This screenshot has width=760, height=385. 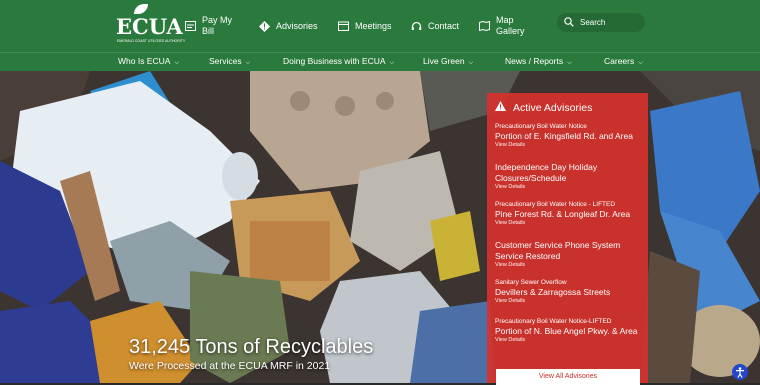 I want to click on nav-who-is-ecua: Who Is ECUA ⌵, so click(x=148, y=61).